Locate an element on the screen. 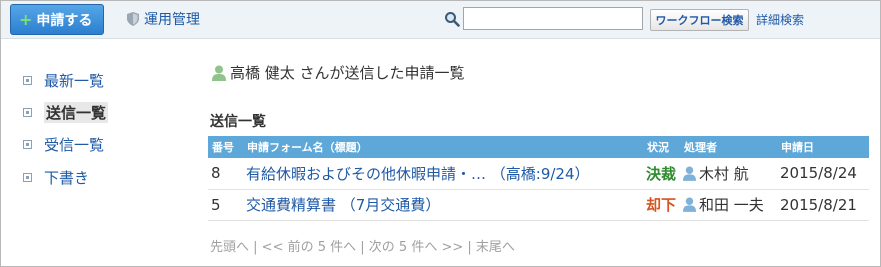 The image size is (881, 267). shield-icon is located at coordinates (133, 19).